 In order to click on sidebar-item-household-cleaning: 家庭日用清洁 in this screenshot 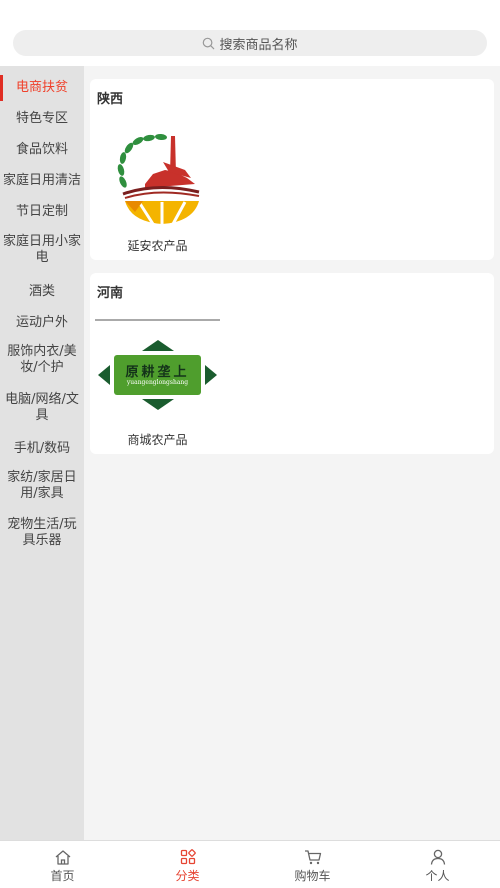, I will do `click(42, 181)`.